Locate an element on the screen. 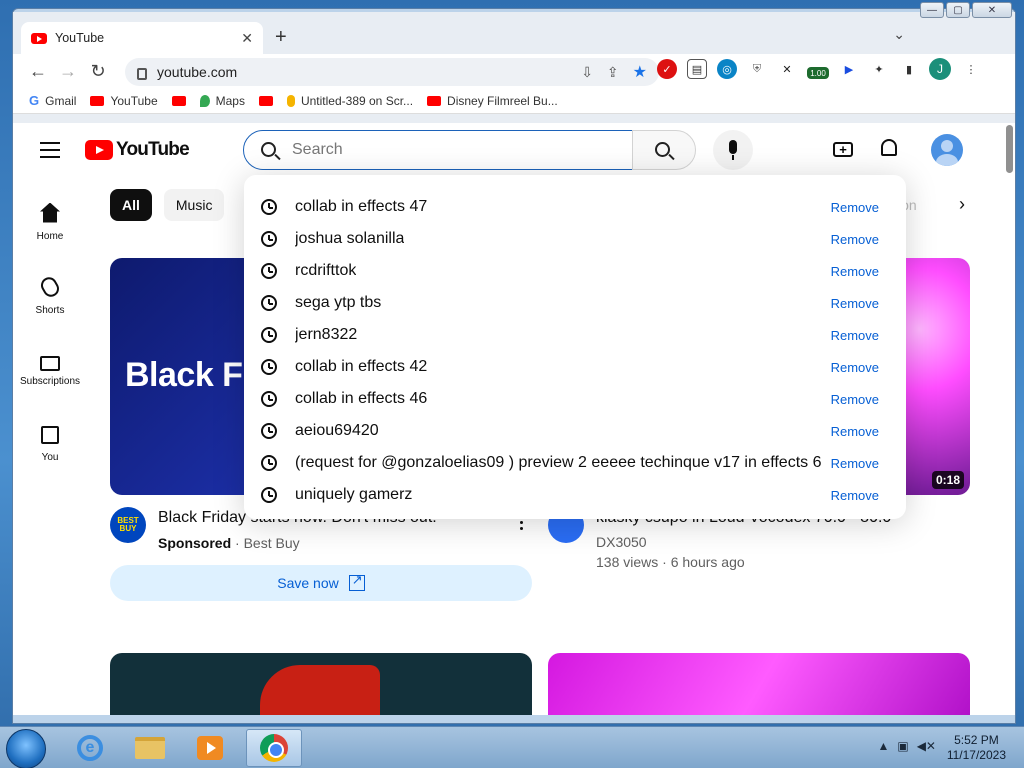  suggestion-item: jern8322 Remove is located at coordinates (575, 335).